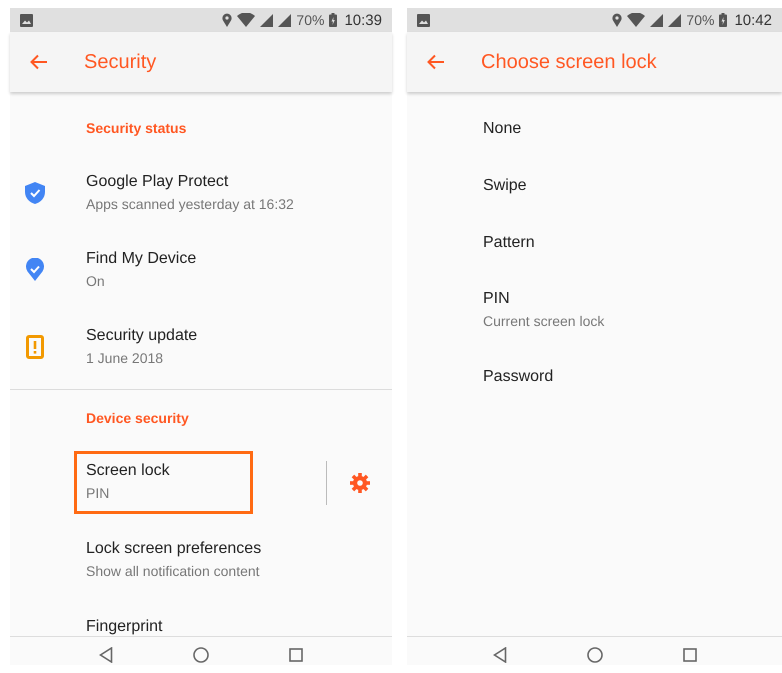 The image size is (782, 673). I want to click on phone-alert-icon, so click(35, 346).